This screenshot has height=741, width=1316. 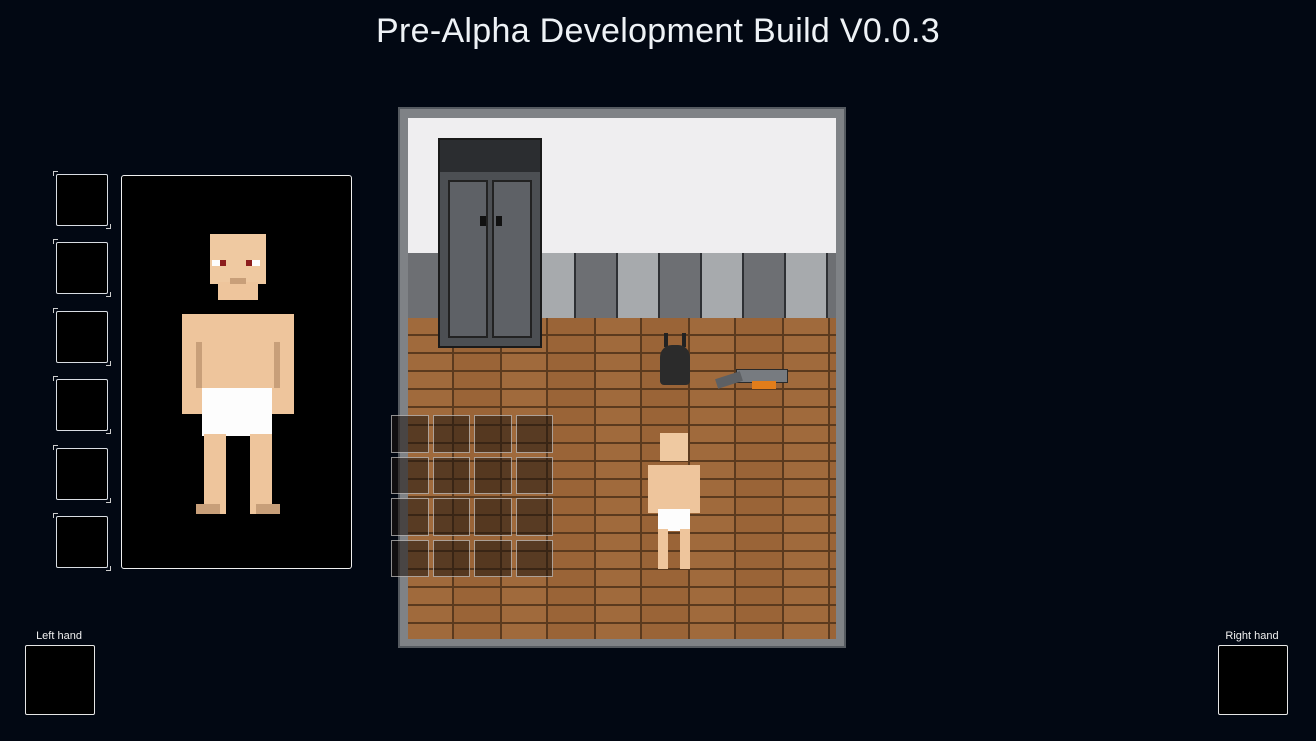 What do you see at coordinates (751, 380) in the screenshot?
I see `shotgun-icon` at bounding box center [751, 380].